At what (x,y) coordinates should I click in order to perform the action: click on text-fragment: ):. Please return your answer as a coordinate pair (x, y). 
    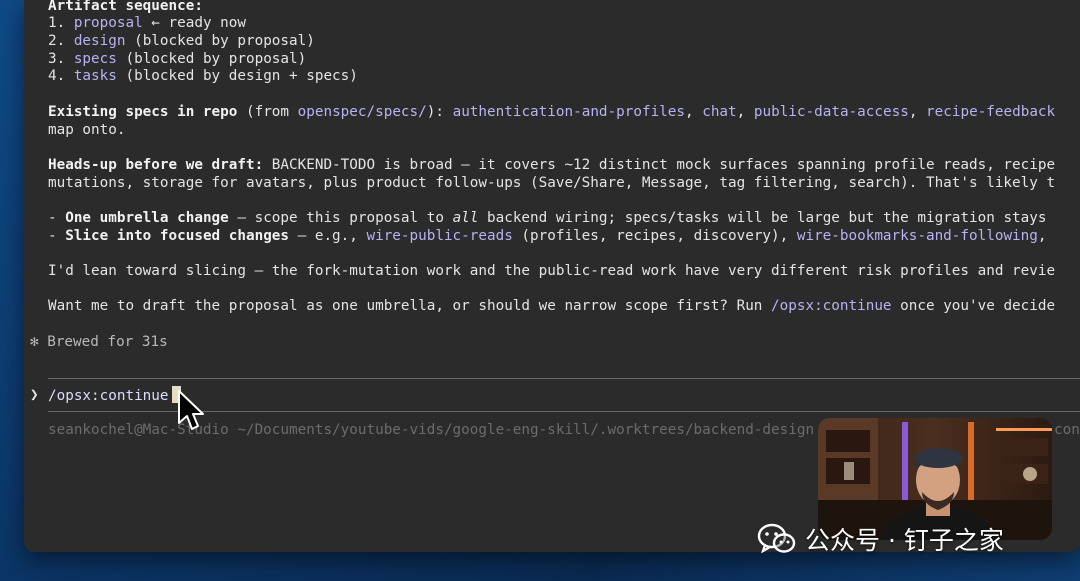
    Looking at the image, I should click on (439, 112).